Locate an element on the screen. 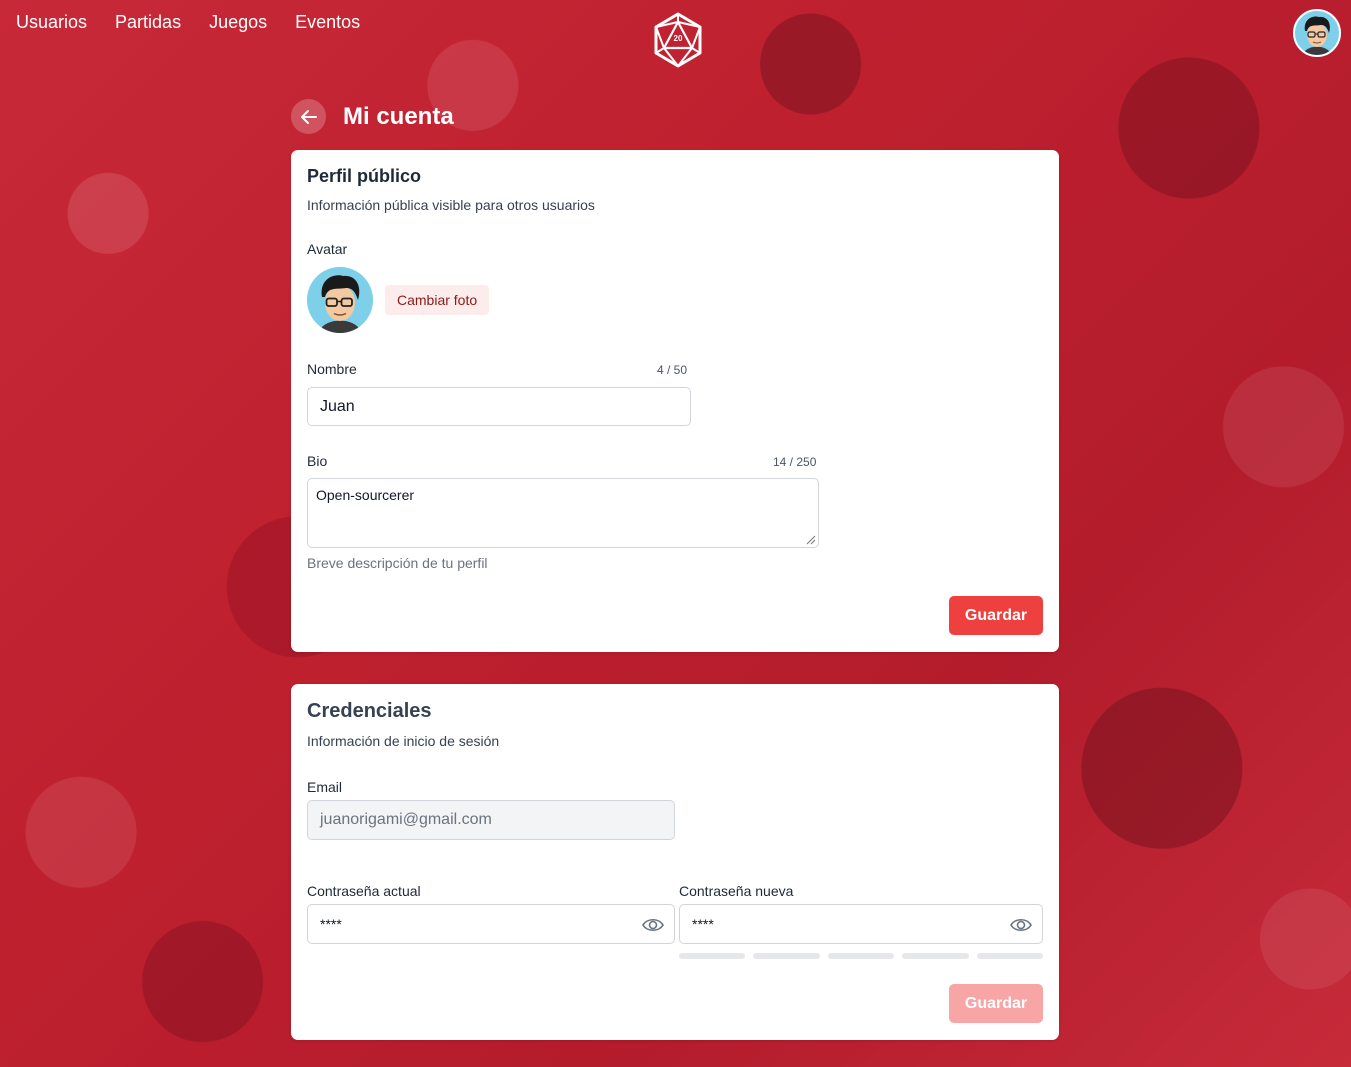 The width and height of the screenshot is (1351, 1067). email-input-value: juanorigami@gmail.com is located at coordinates (406, 819).